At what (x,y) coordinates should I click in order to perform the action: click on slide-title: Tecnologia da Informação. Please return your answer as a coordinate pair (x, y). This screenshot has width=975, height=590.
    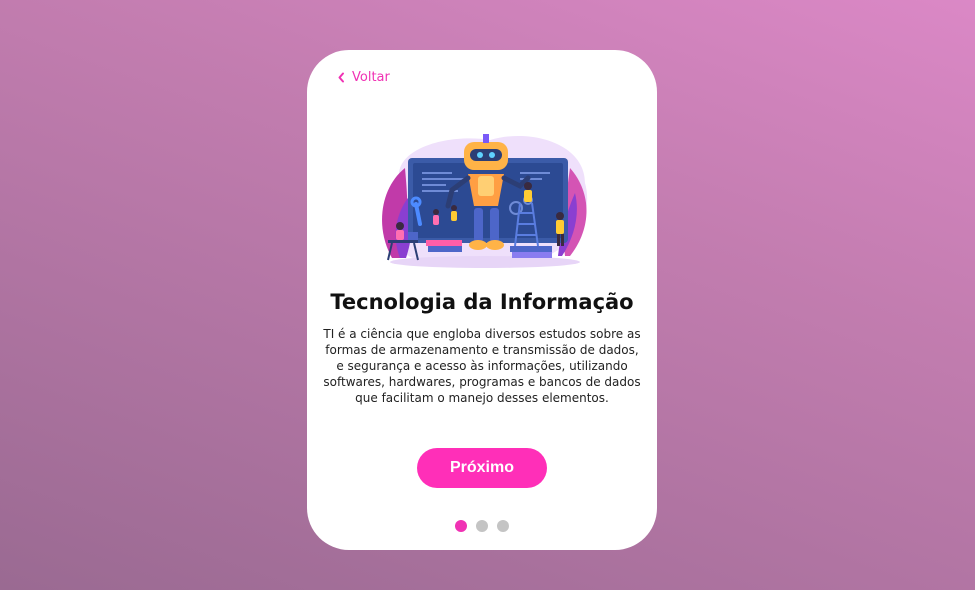
    Looking at the image, I should click on (482, 302).